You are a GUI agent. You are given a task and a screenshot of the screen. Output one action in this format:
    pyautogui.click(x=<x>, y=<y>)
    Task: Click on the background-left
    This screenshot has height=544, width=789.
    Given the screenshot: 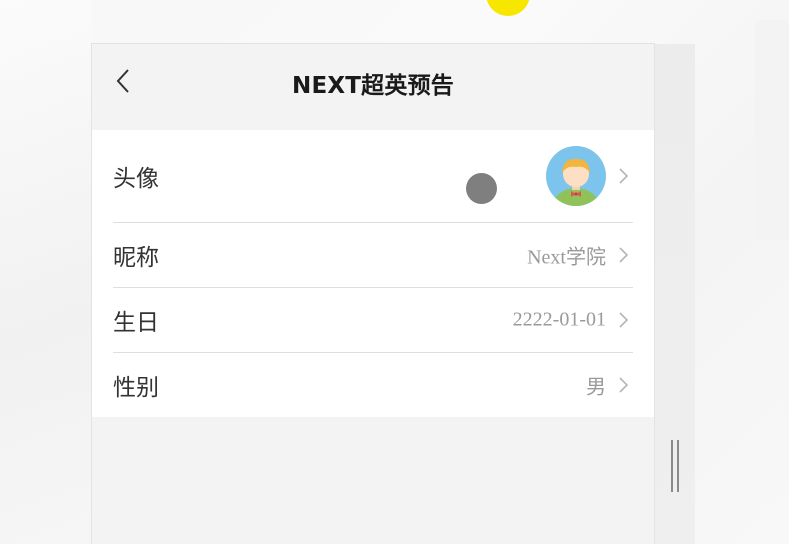 What is the action you would take?
    pyautogui.click(x=46, y=272)
    